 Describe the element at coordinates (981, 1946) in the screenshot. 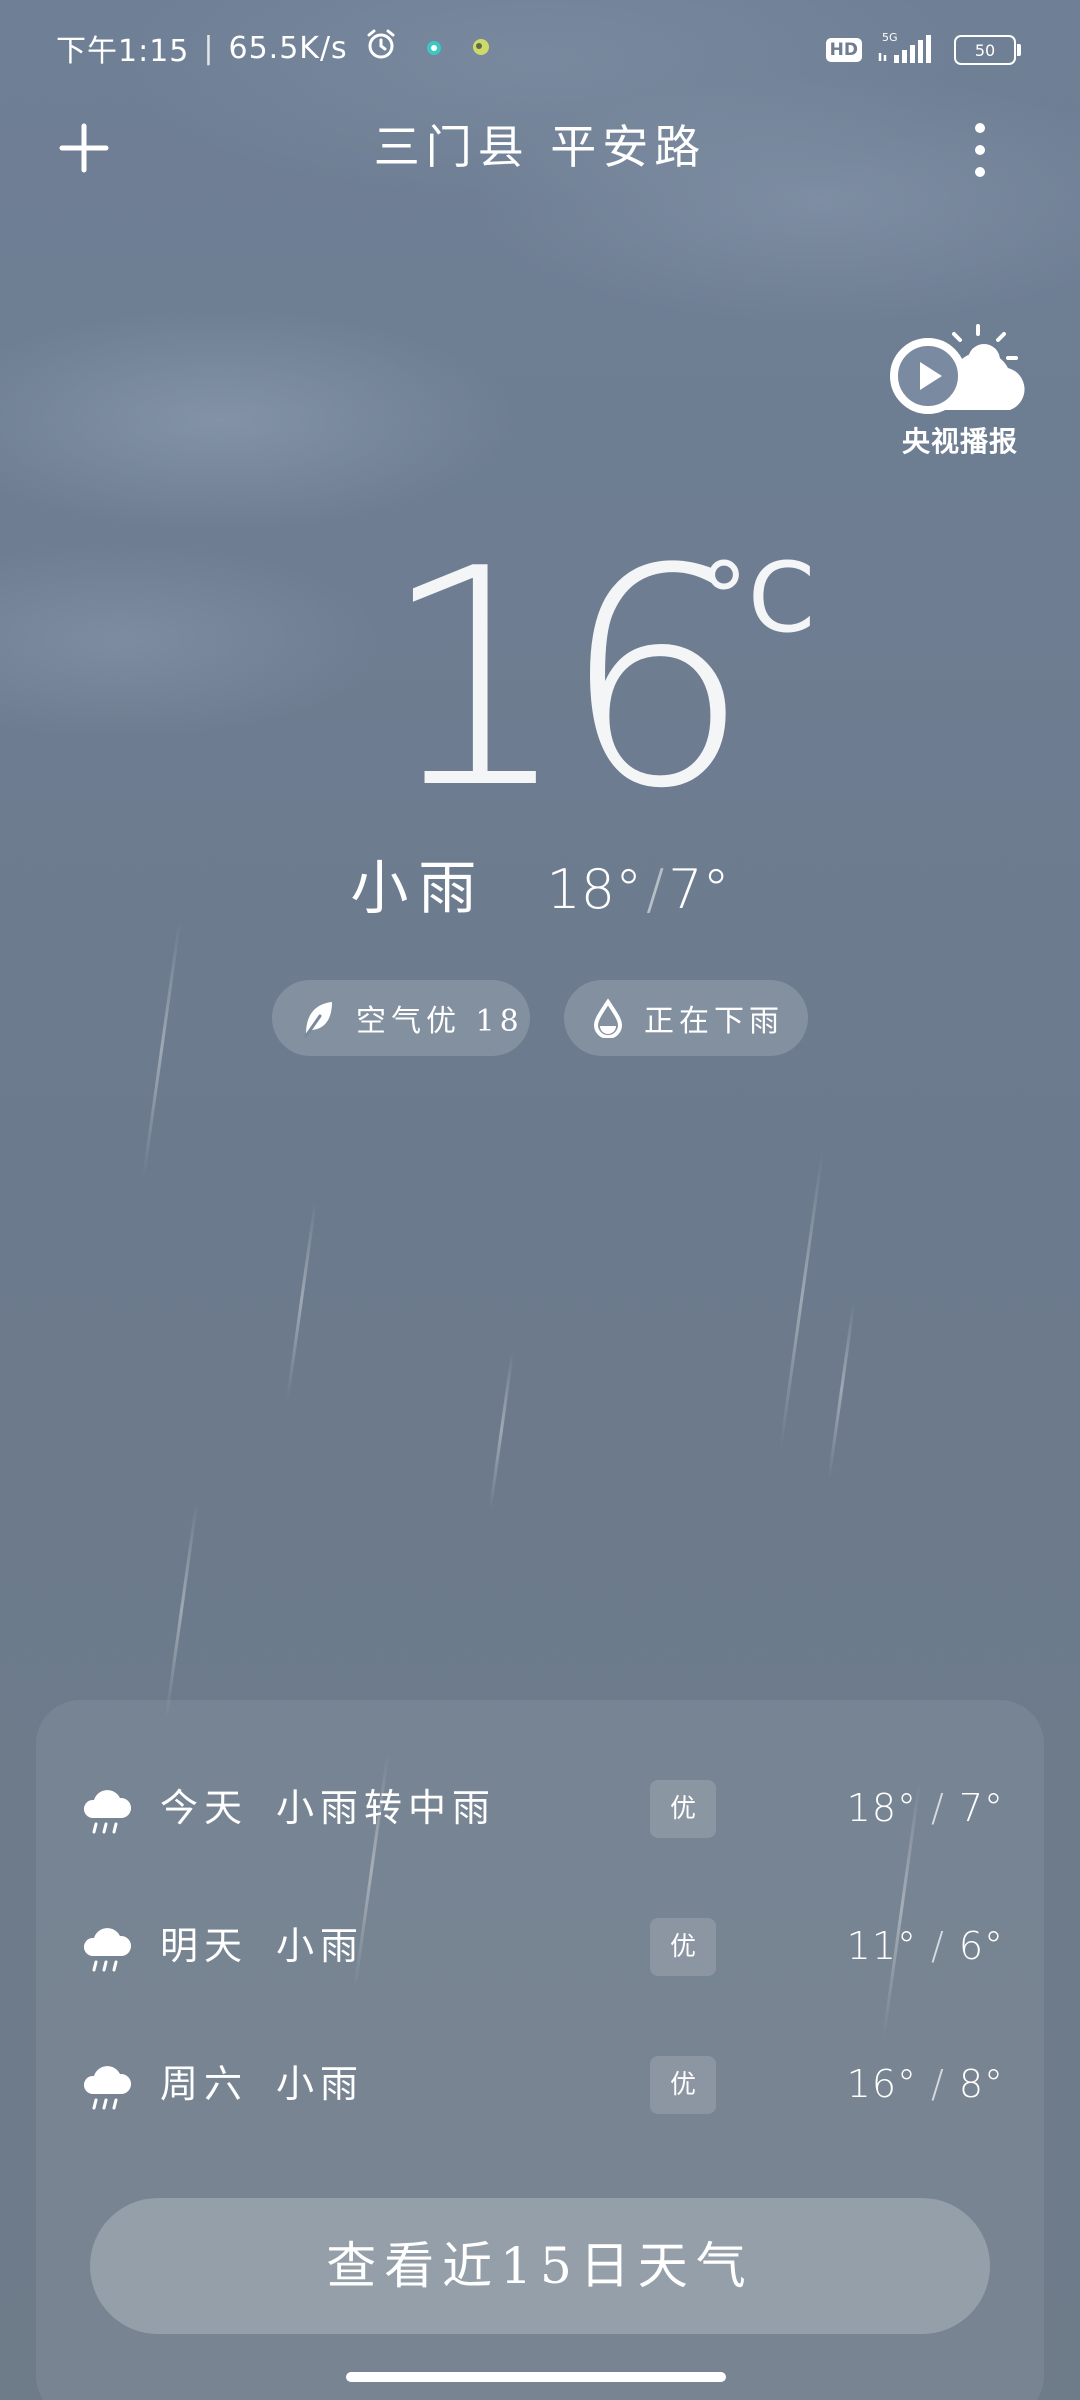

I see `forecast-low: 6°` at that location.